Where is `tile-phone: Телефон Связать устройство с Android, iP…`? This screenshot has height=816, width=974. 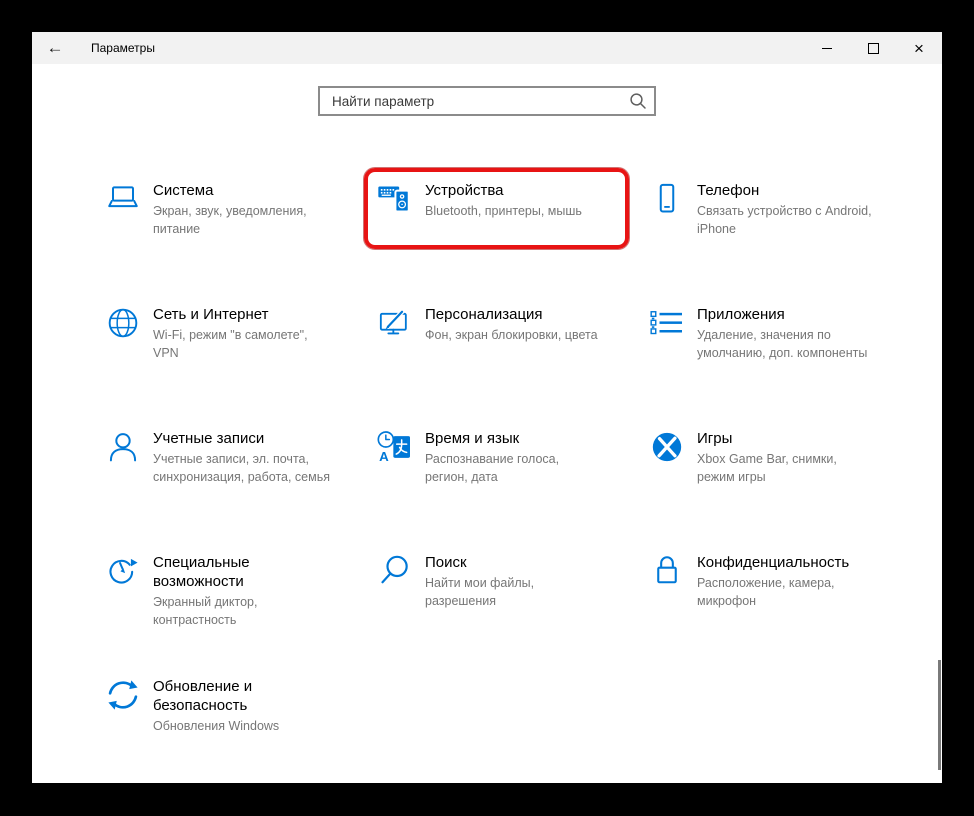 tile-phone: Телефон Связать устройство с Android, iP… is located at coordinates (768, 208).